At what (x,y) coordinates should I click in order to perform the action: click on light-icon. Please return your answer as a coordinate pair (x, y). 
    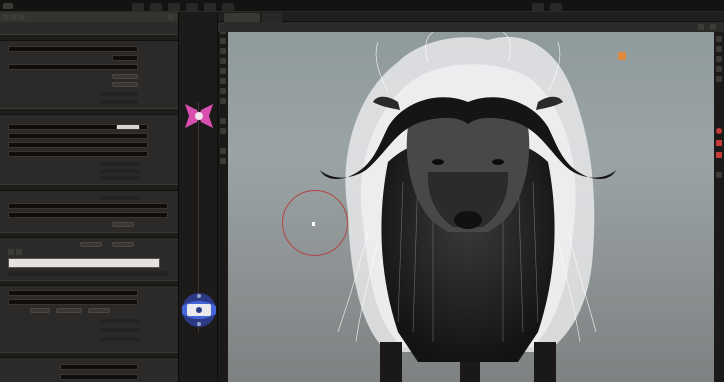
    Looking at the image, I should click on (223, 121).